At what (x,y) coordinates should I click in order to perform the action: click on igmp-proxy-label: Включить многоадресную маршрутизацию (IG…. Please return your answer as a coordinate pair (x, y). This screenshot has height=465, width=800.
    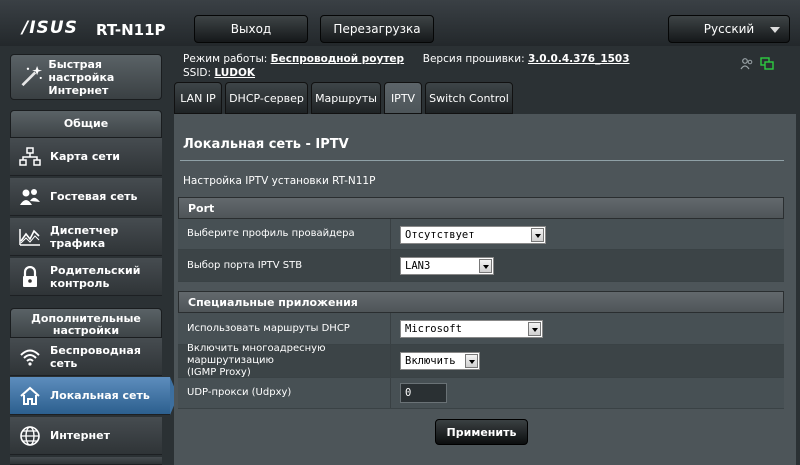
    Looking at the image, I should click on (284, 360).